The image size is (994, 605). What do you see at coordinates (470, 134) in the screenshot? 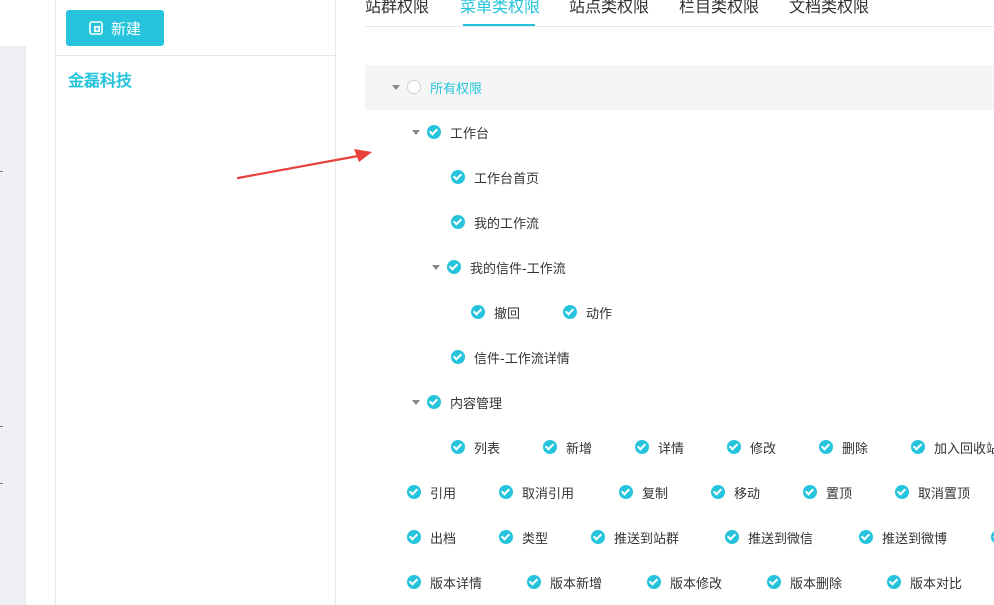
I see `tree-node-label: 工作台` at bounding box center [470, 134].